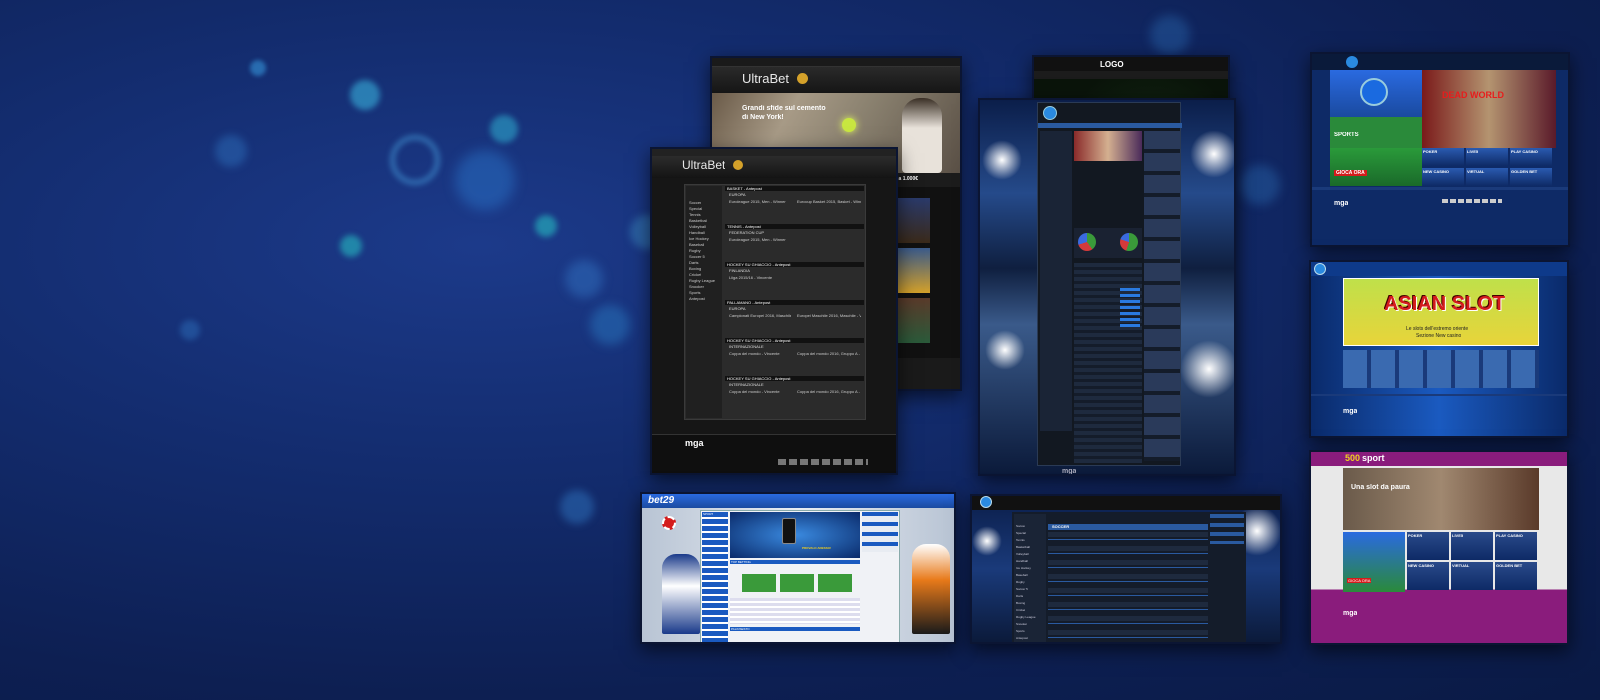 Image resolution: width=1600 pixels, height=700 pixels. What do you see at coordinates (1374, 92) in the screenshot?
I see `hero-logo-circle` at bounding box center [1374, 92].